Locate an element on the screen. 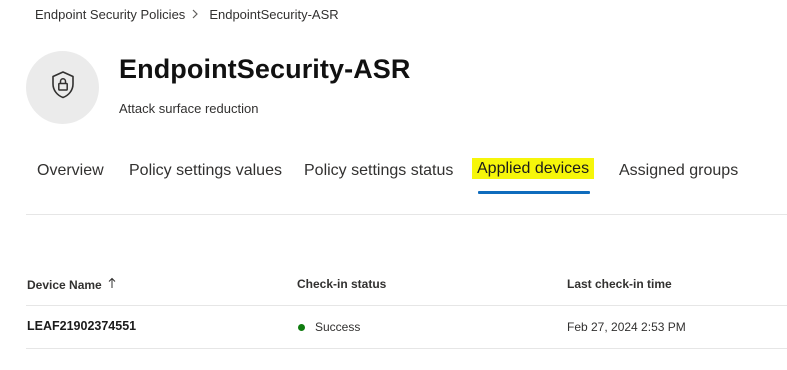 Image resolution: width=787 pixels, height=370 pixels. column-header-label: Check-in status is located at coordinates (342, 284).